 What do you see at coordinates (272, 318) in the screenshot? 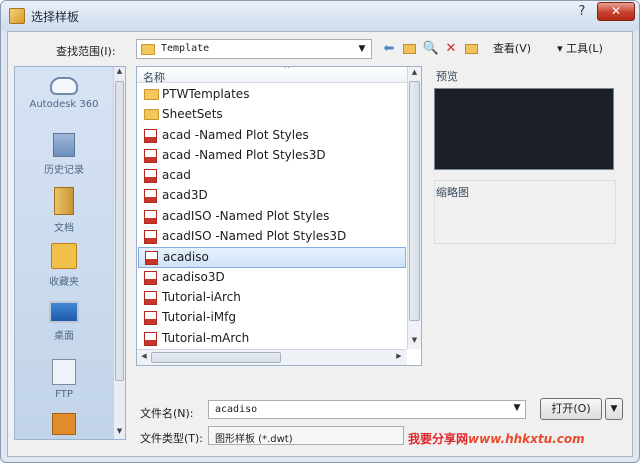
I see `file-row: Tutorial-iMfg` at bounding box center [272, 318].